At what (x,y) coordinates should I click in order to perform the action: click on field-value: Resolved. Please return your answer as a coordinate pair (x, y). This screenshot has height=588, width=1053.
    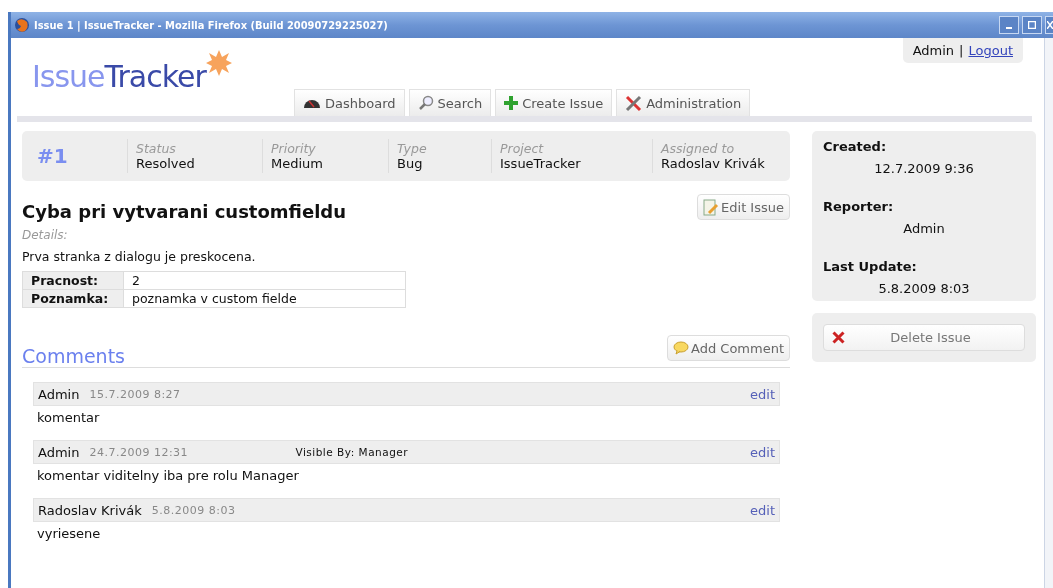
    Looking at the image, I should click on (166, 163).